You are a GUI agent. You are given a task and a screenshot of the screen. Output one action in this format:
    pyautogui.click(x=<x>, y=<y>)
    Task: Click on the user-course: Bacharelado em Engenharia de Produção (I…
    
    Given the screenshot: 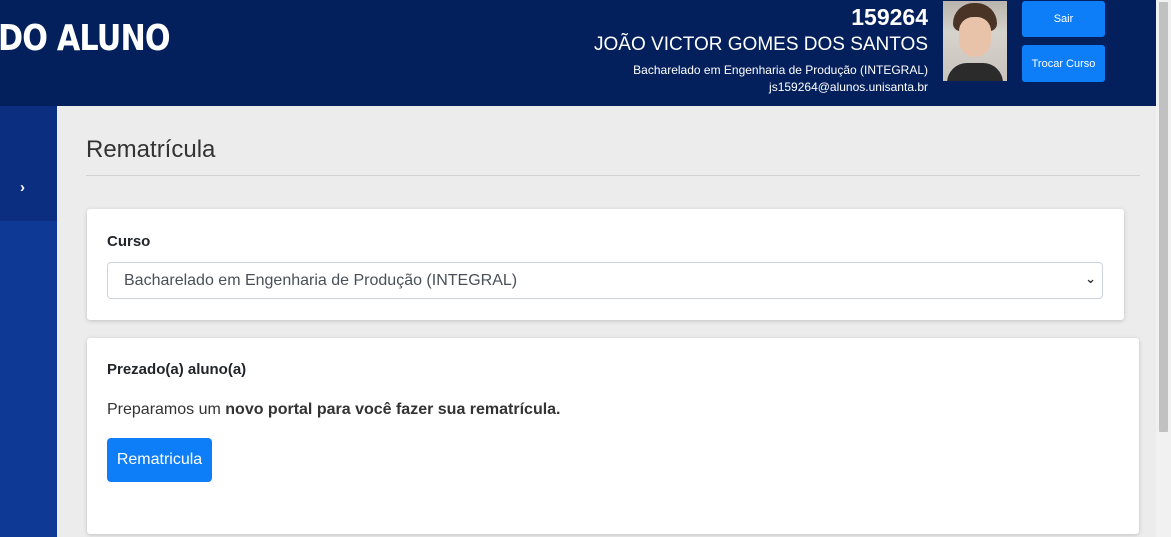 What is the action you would take?
    pyautogui.click(x=780, y=70)
    